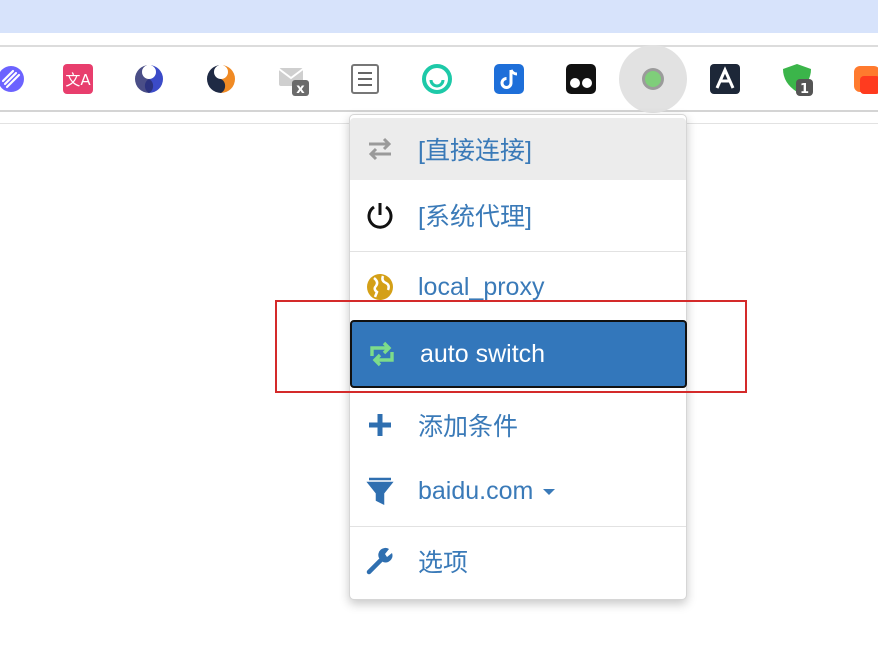 The height and width of the screenshot is (664, 878). What do you see at coordinates (865, 79) in the screenshot?
I see `orange-extension-icon` at bounding box center [865, 79].